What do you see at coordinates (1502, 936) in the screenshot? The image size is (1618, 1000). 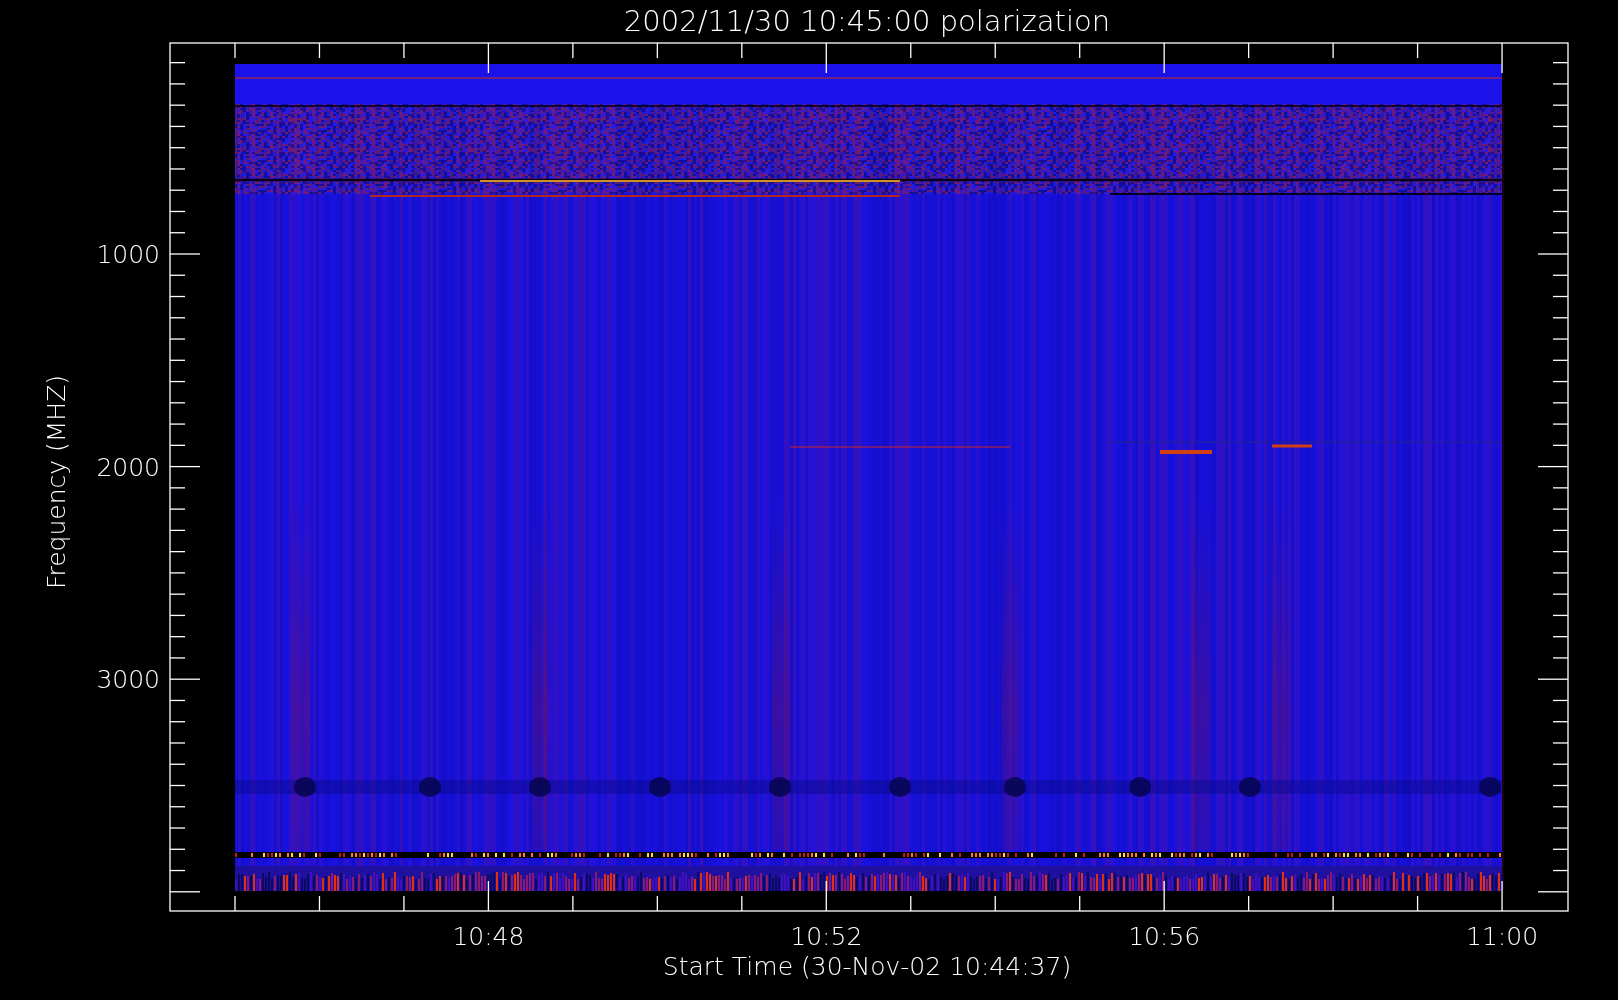 I see `x-tick-label: 11:00` at bounding box center [1502, 936].